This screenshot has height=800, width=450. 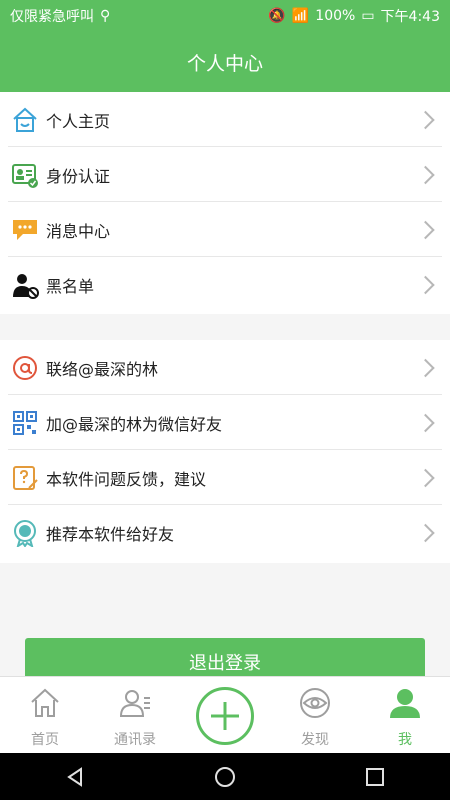 I want to click on menu-item-label: 本软件问题反馈，建议, so click(x=126, y=479).